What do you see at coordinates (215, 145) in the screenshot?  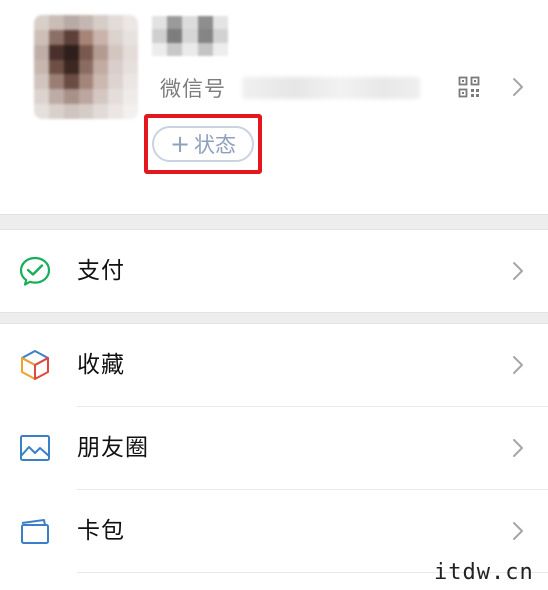 I see `status-label: 状态` at bounding box center [215, 145].